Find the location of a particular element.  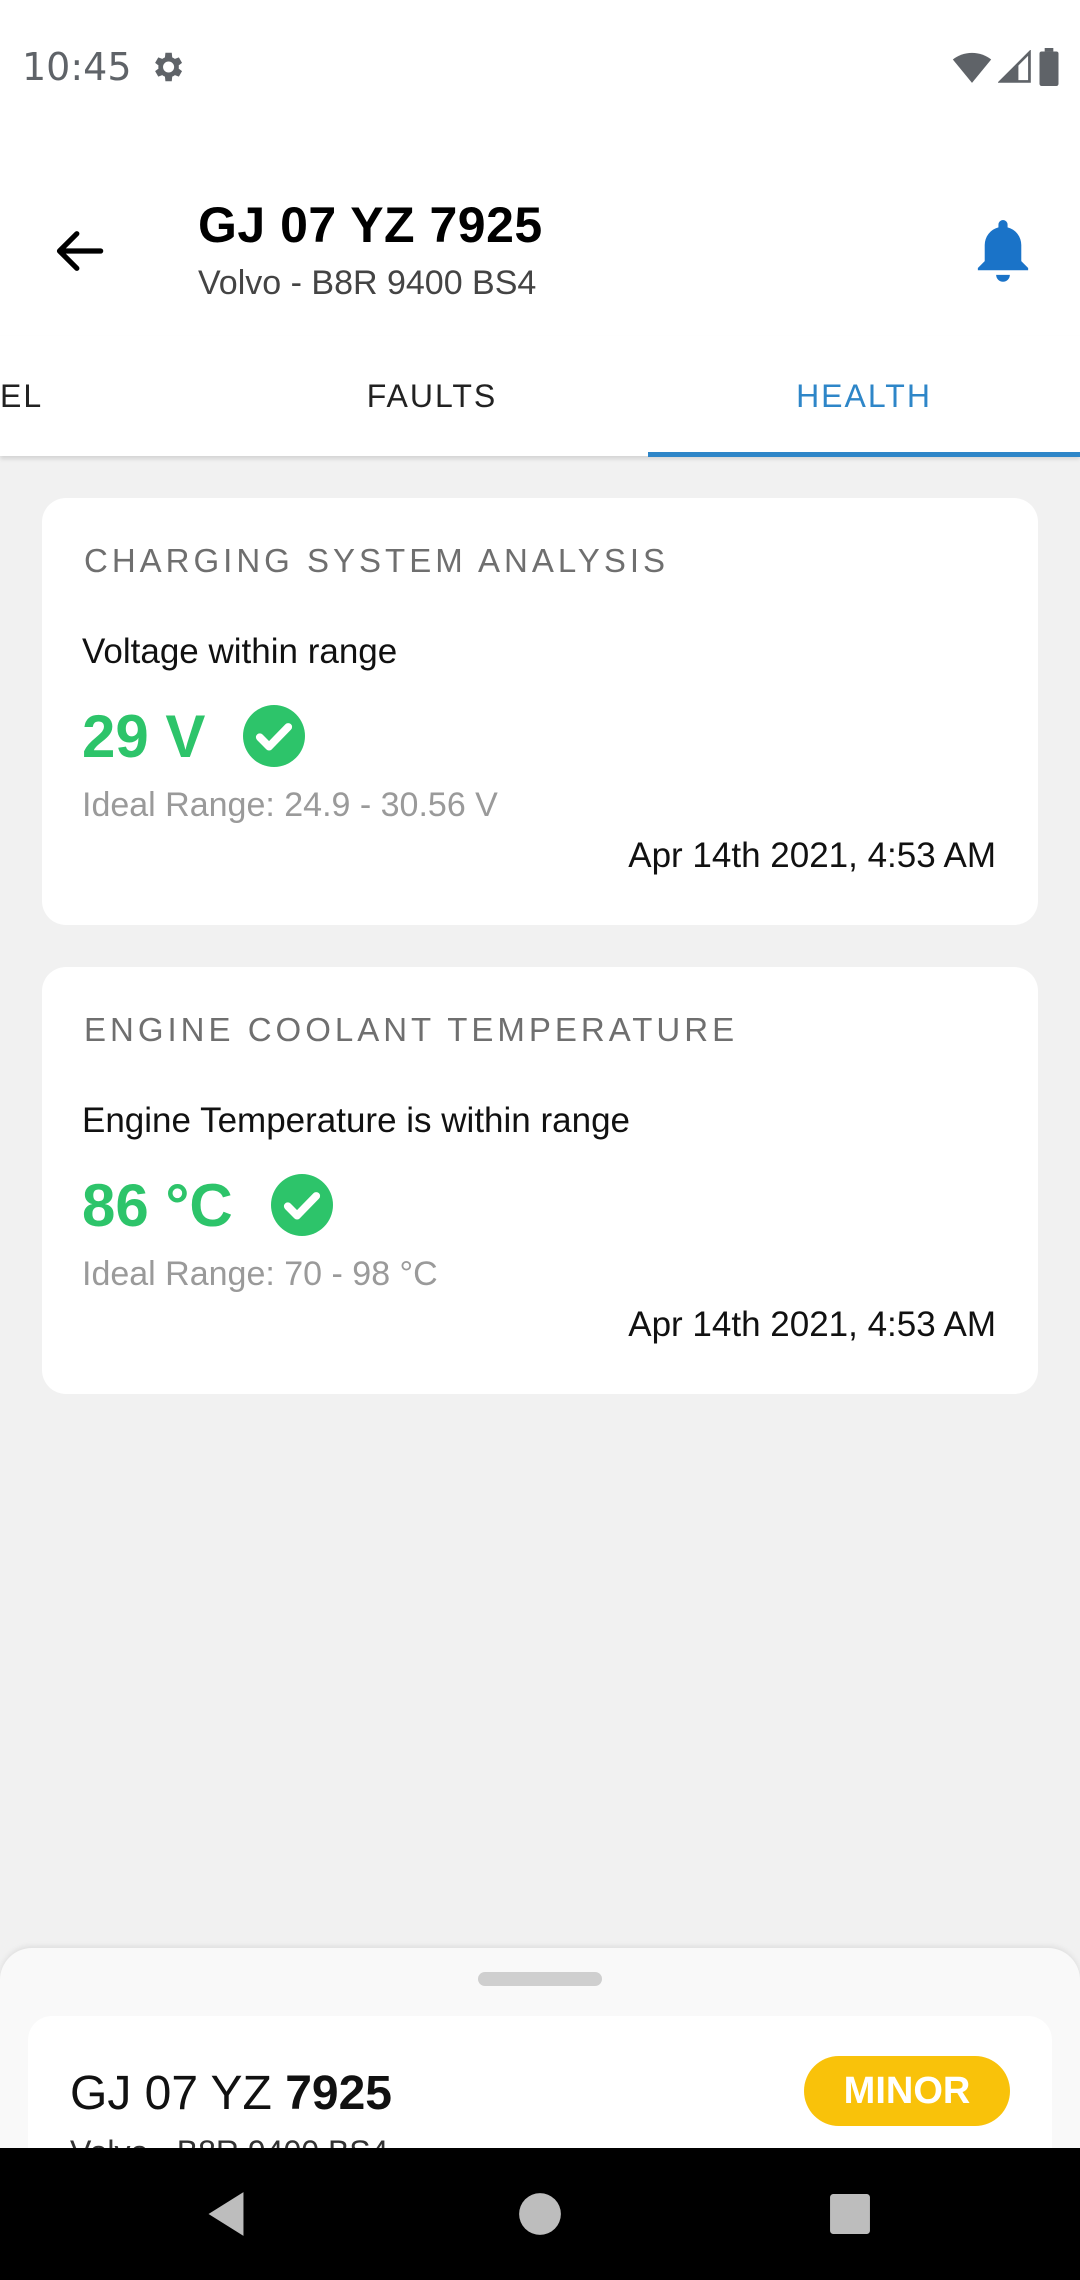

status-icons is located at coordinates (1006, 67).